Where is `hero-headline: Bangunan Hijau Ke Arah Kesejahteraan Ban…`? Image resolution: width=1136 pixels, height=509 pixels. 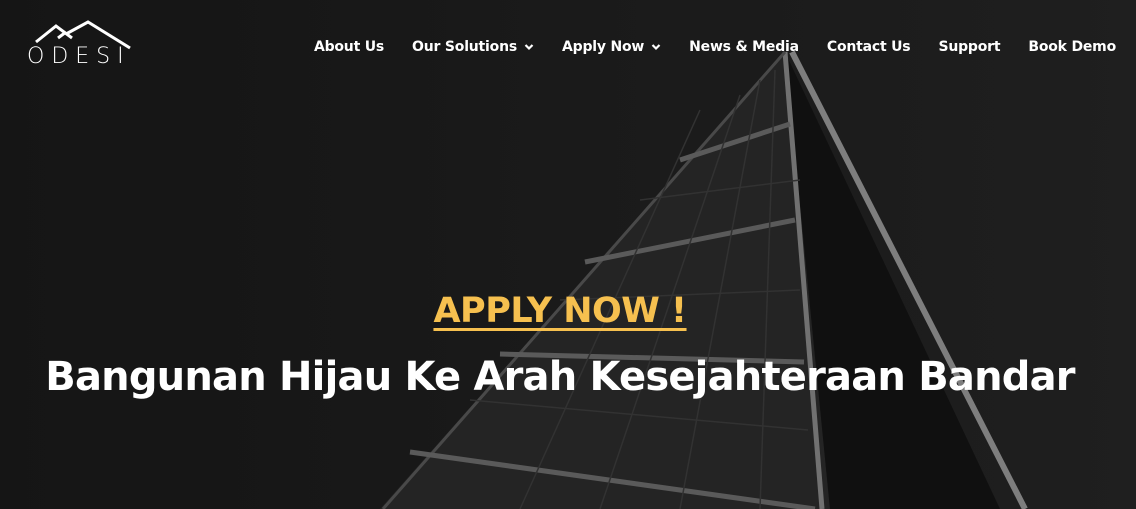 hero-headline: Bangunan Hijau Ke Arah Kesejahteraan Ban… is located at coordinates (560, 377).